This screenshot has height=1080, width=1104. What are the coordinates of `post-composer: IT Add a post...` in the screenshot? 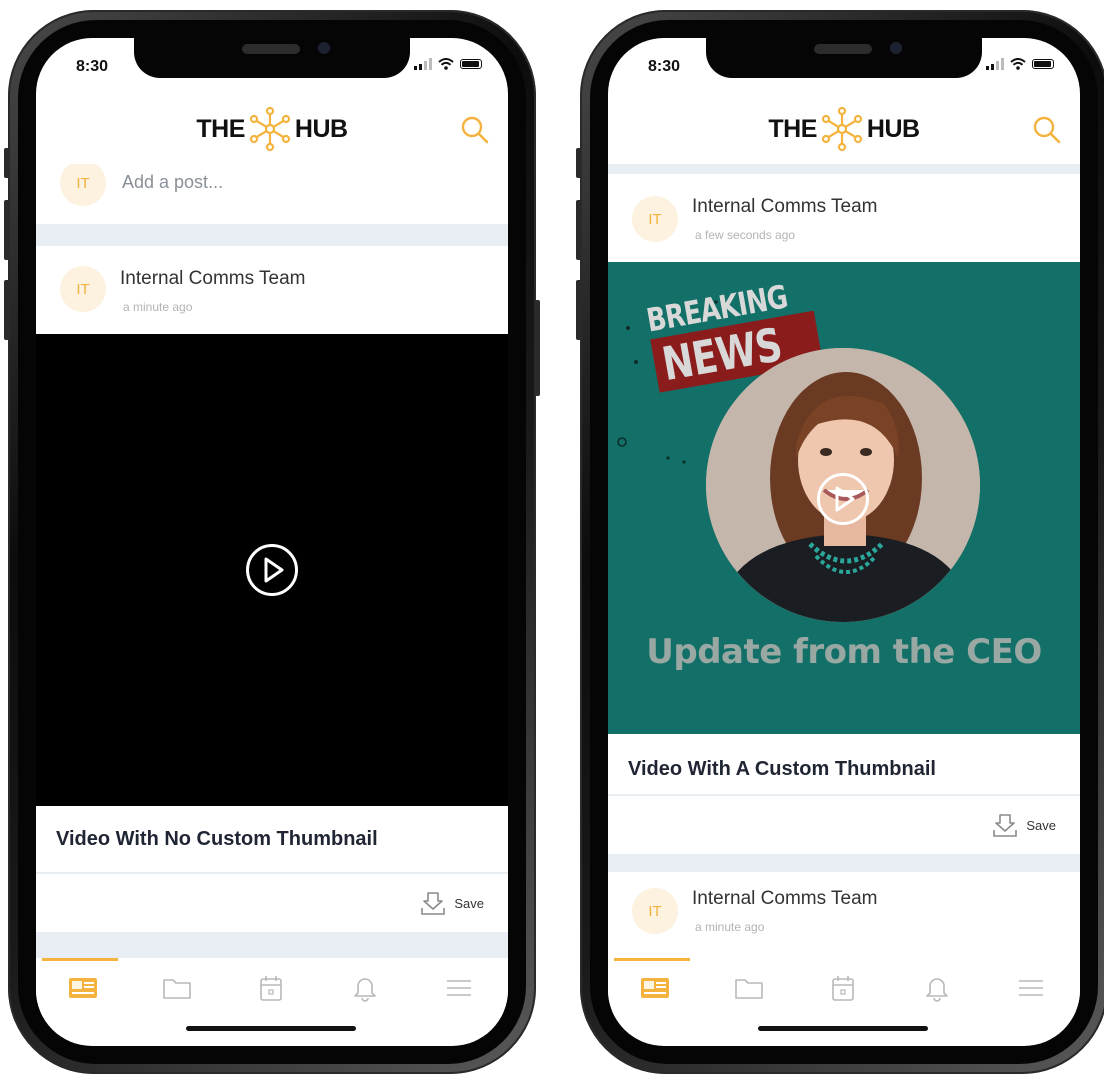 It's located at (272, 194).